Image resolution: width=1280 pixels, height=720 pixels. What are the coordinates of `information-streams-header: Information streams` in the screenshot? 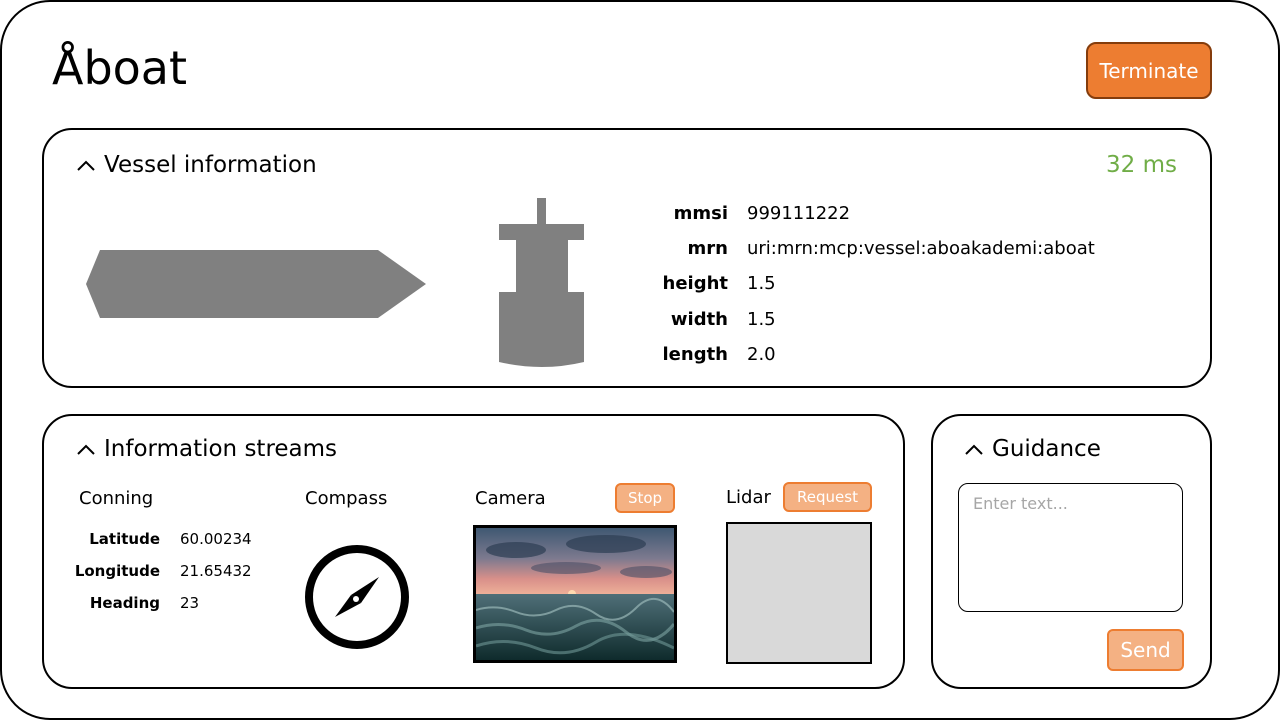 It's located at (205, 449).